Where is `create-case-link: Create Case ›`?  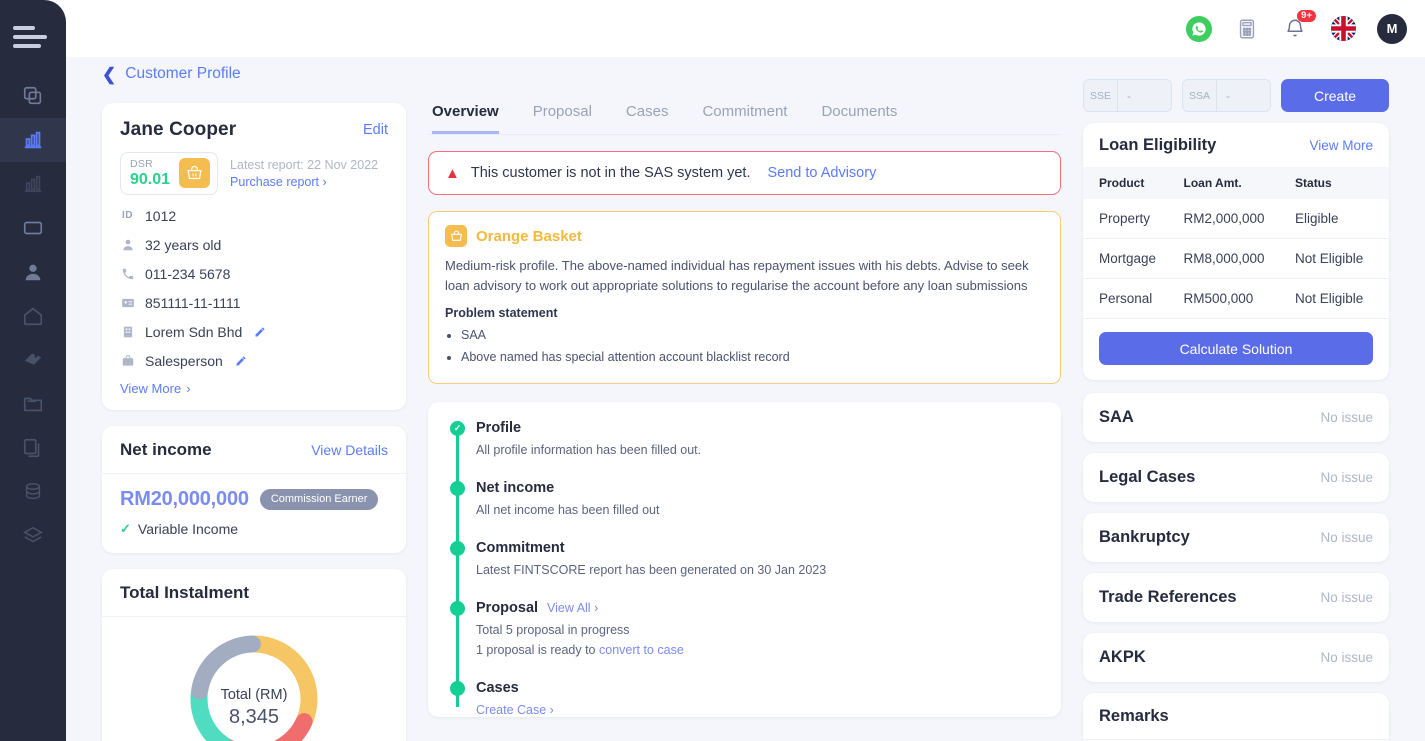 create-case-link: Create Case › is located at coordinates (757, 710).